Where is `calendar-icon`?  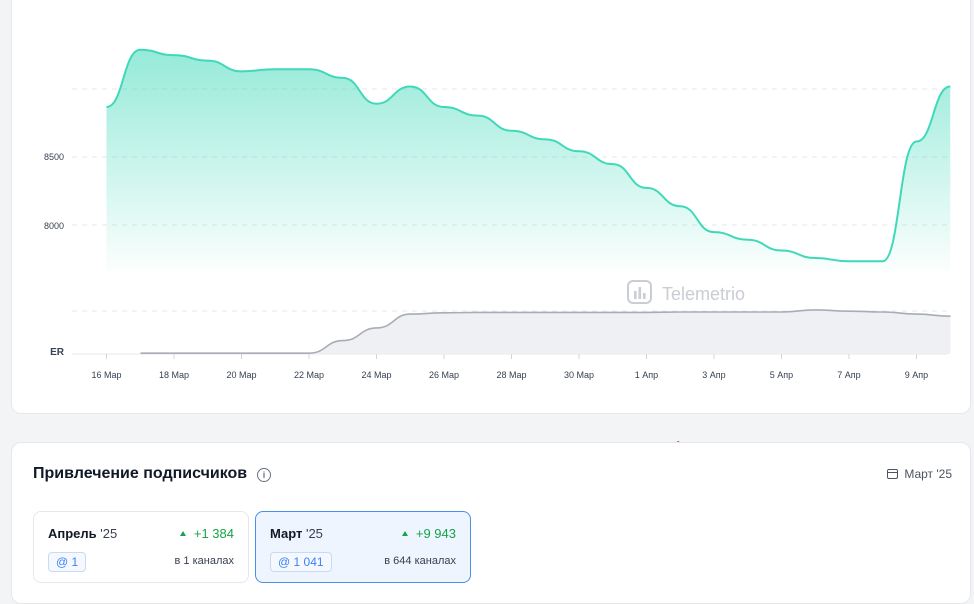
calendar-icon is located at coordinates (893, 474).